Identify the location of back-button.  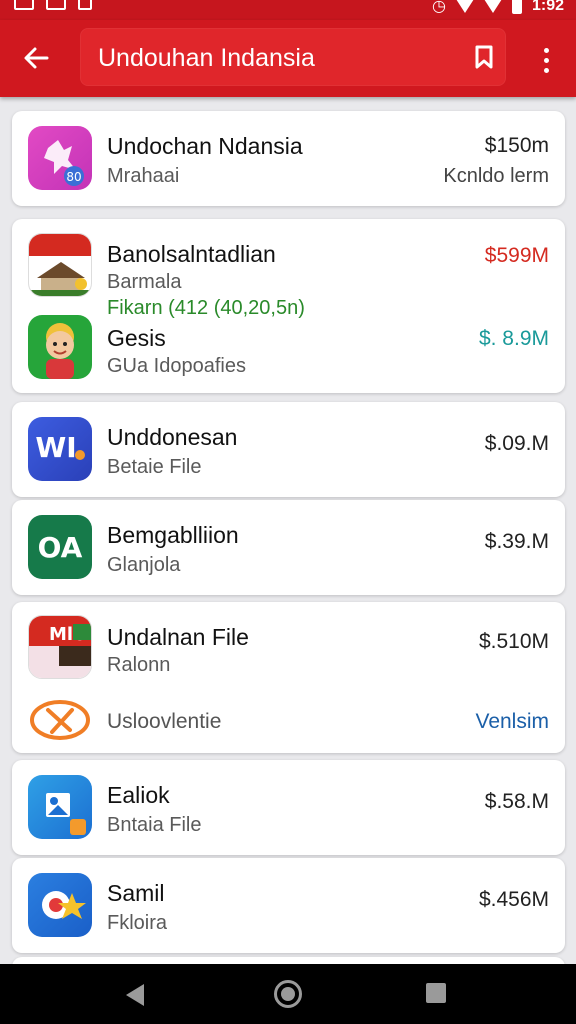
(36, 58).